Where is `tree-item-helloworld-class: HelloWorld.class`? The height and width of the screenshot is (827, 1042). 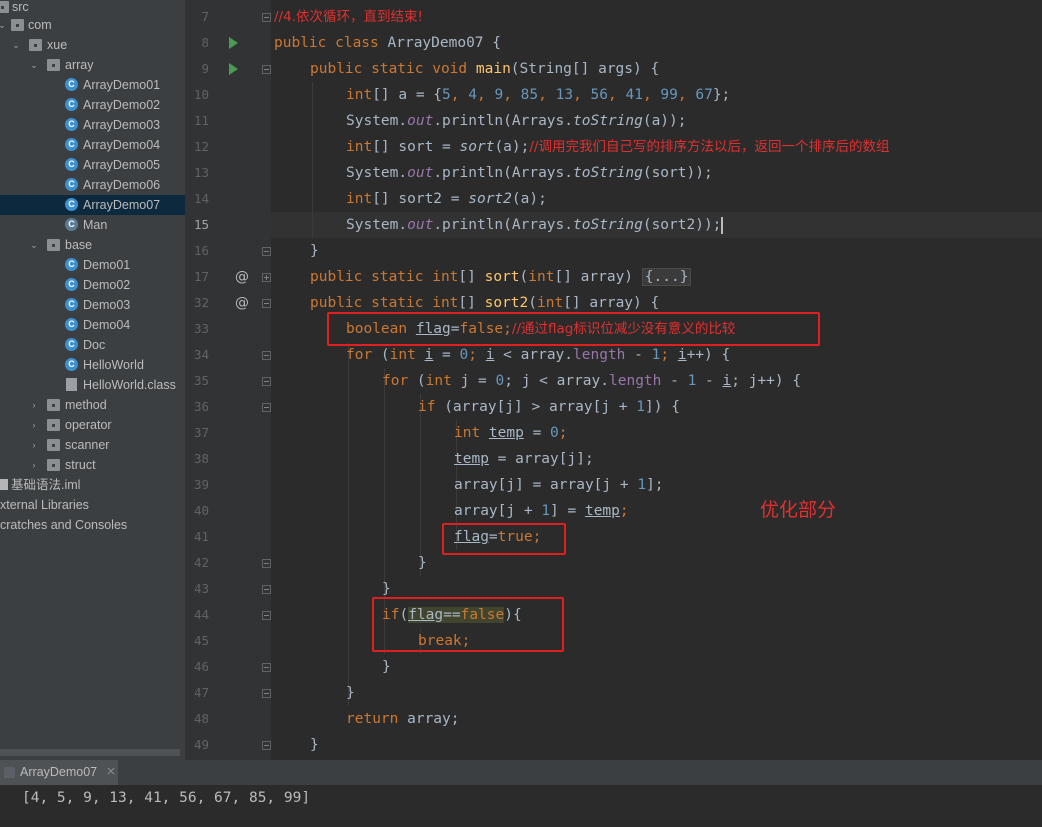
tree-item-helloworld-class: HelloWorld.class is located at coordinates (92, 385).